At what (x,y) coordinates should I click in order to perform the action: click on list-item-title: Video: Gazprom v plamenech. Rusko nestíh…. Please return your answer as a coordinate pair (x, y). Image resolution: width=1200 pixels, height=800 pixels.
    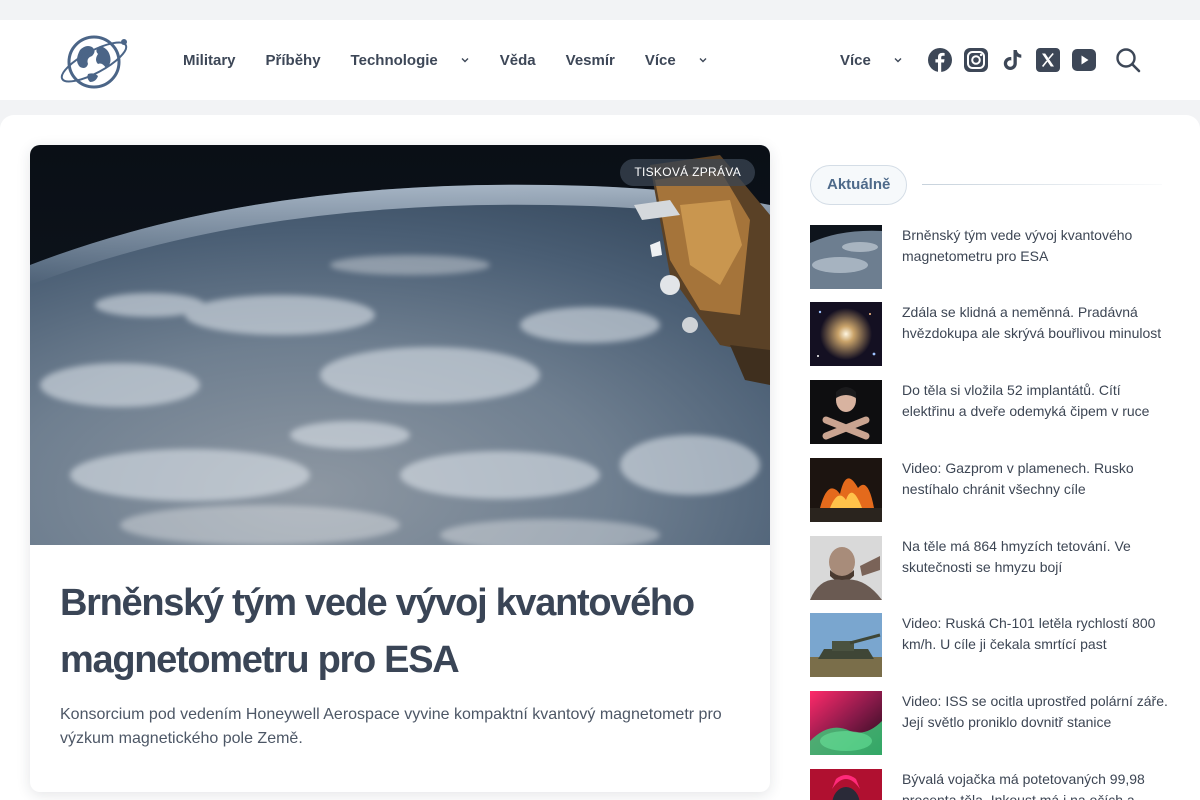
    Looking at the image, I should click on (1018, 478).